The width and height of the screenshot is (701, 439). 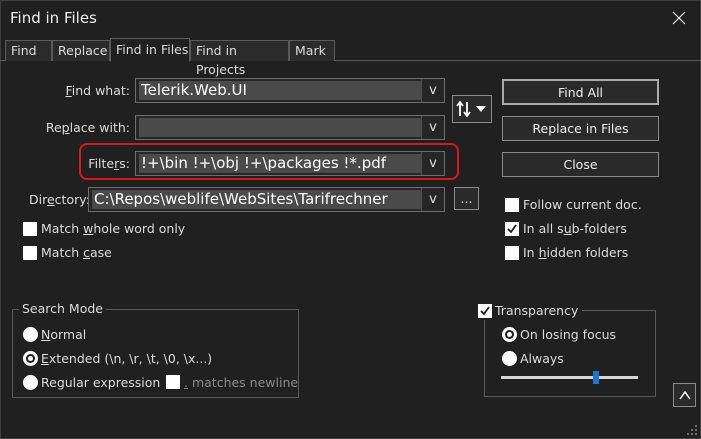 I want to click on in-all-sub-folders-label: In all sub-folders, so click(x=575, y=228).